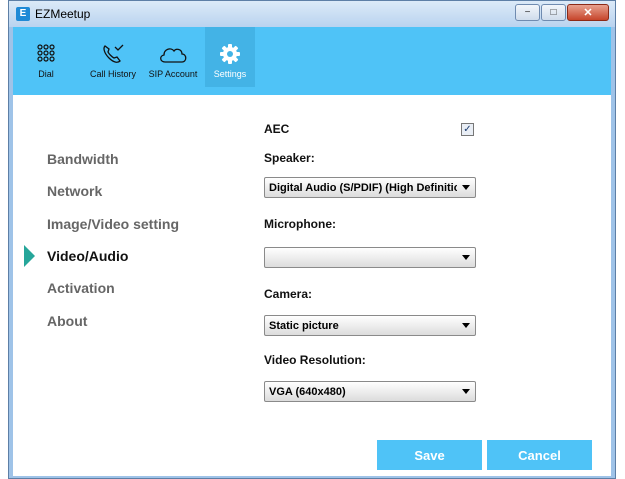 The image size is (625, 479). I want to click on phone-history-icon, so click(113, 54).